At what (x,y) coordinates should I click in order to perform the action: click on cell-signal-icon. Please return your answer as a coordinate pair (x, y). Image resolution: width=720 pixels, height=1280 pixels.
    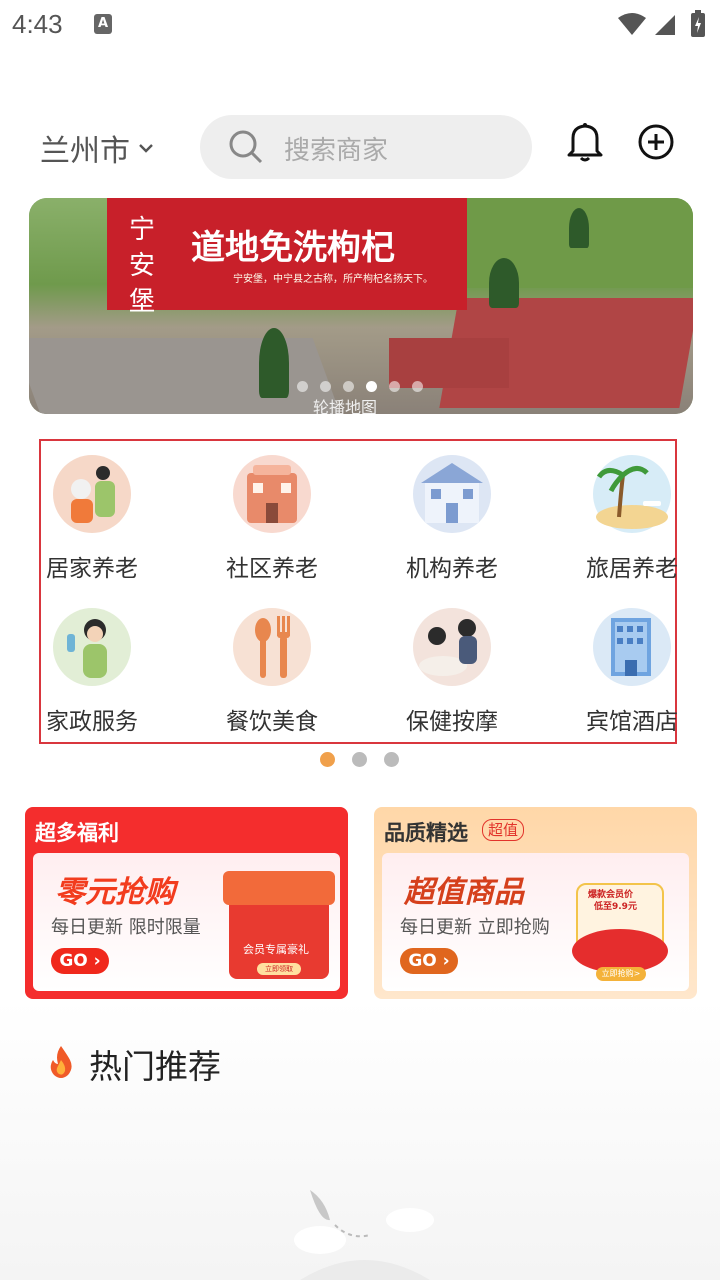
    Looking at the image, I should click on (665, 25).